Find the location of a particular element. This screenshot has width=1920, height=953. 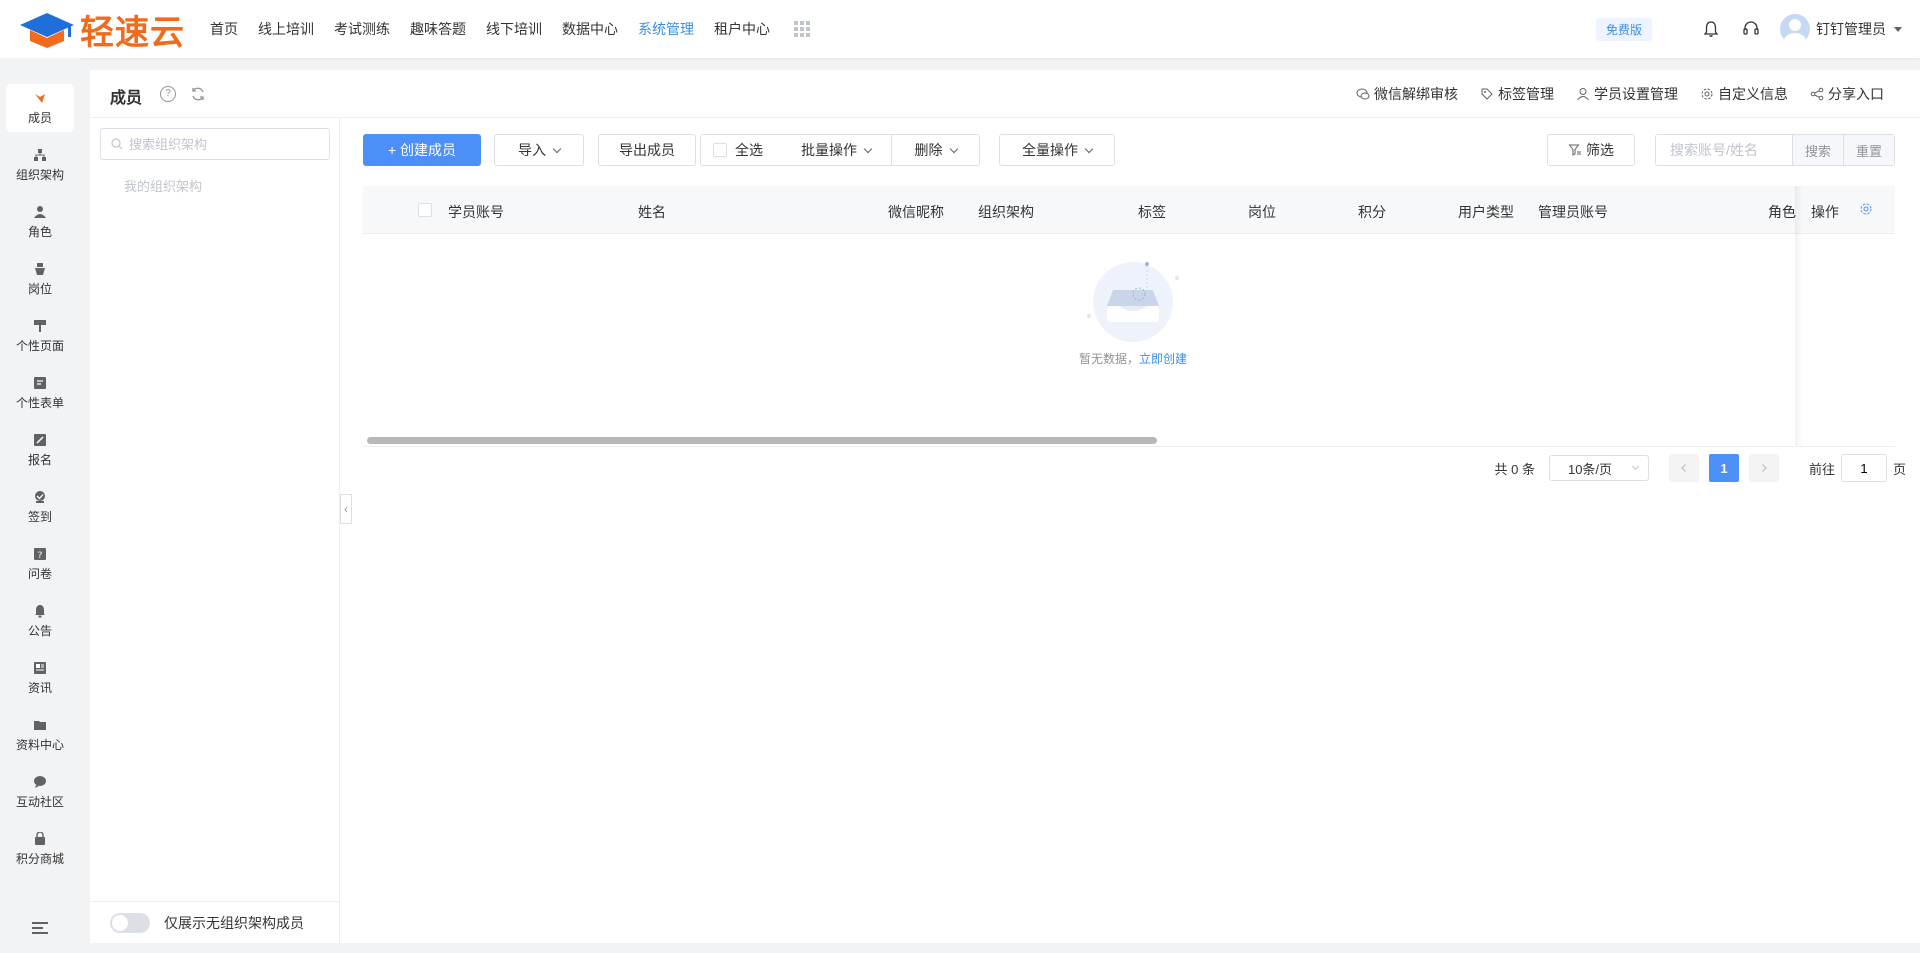

member-search-box: 搜索 重置 is located at coordinates (1775, 150).